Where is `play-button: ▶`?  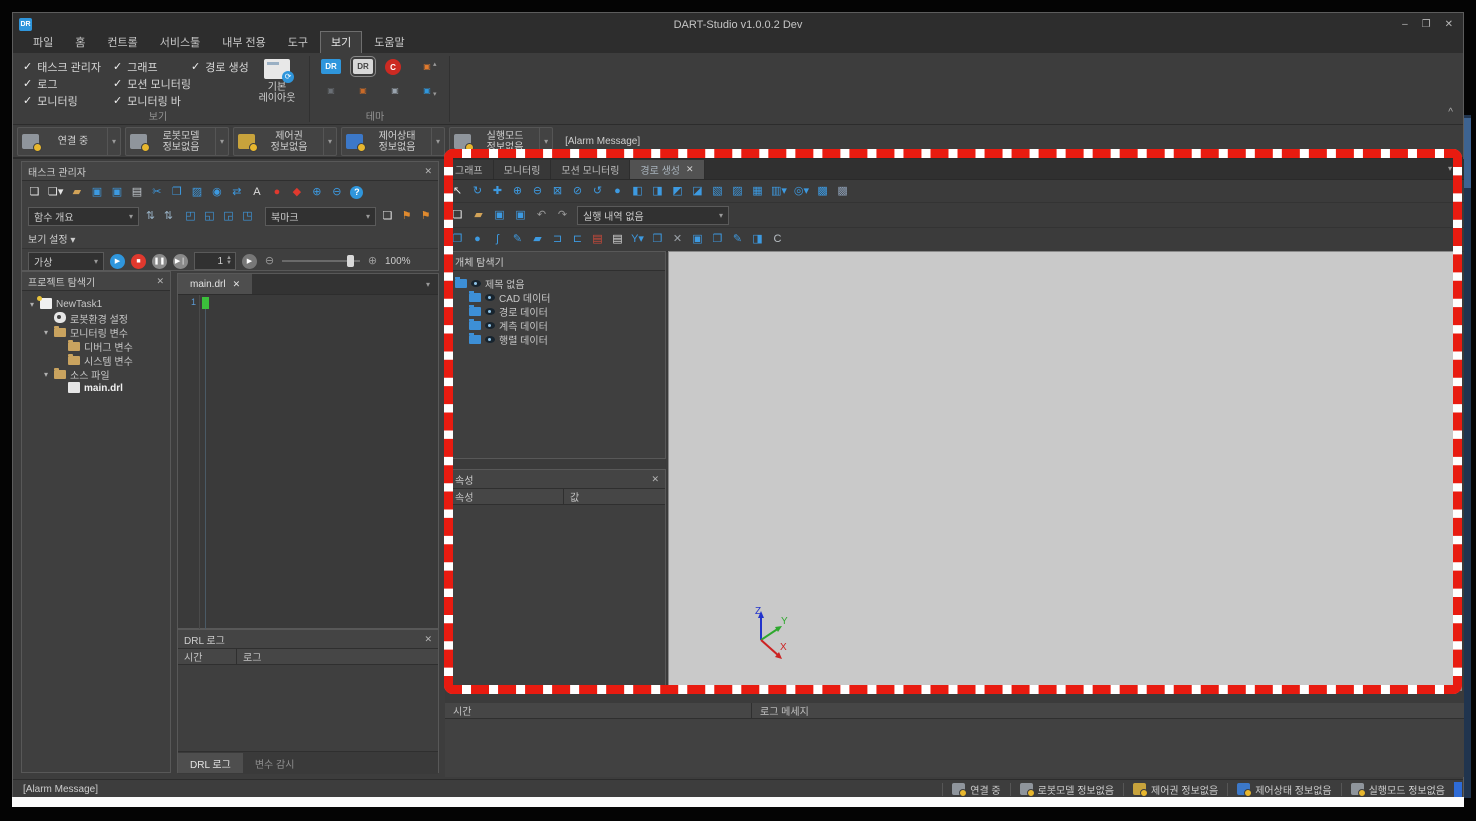
play-button: ▶ is located at coordinates (117, 261).